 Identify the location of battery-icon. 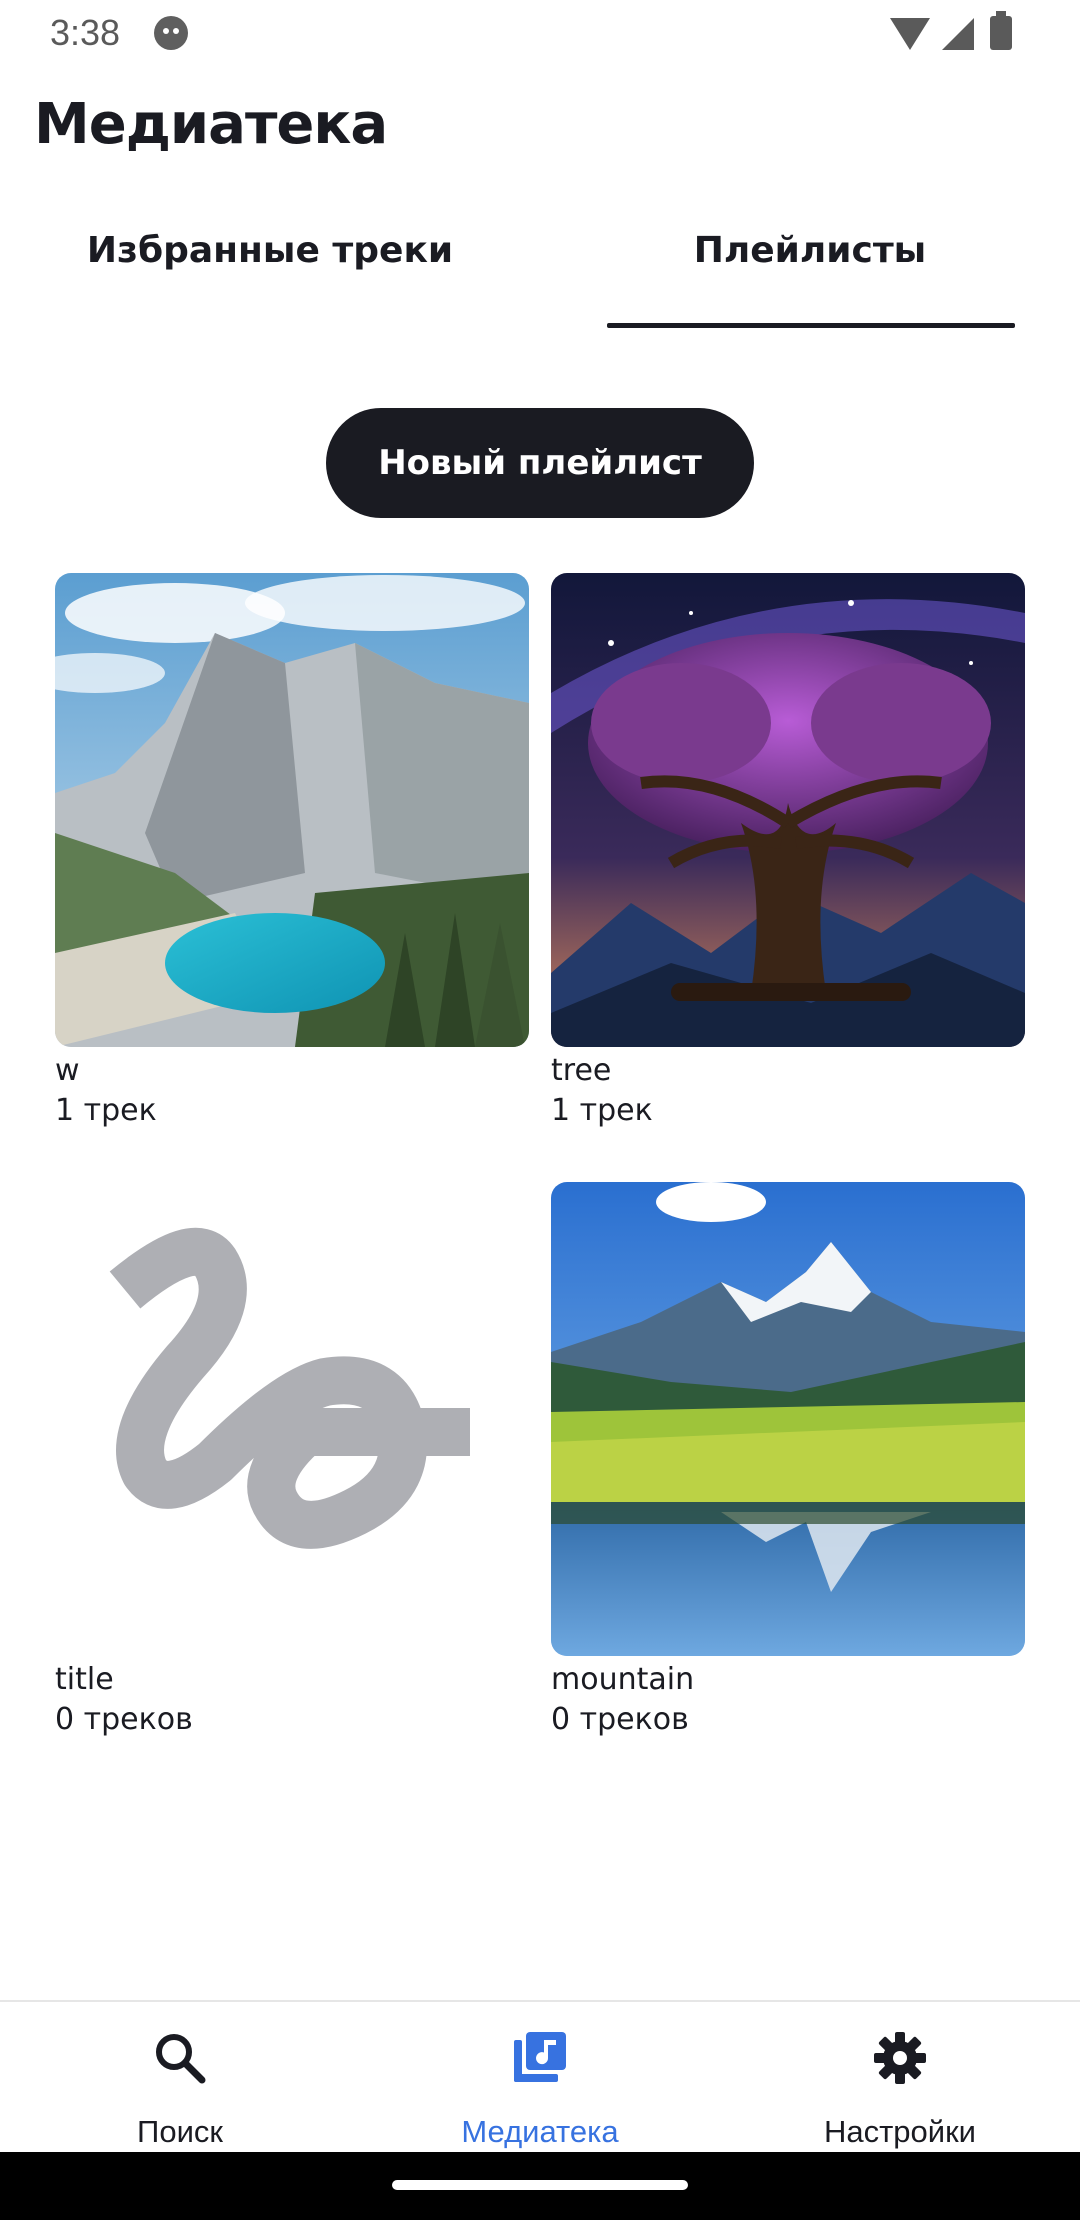
(1001, 30).